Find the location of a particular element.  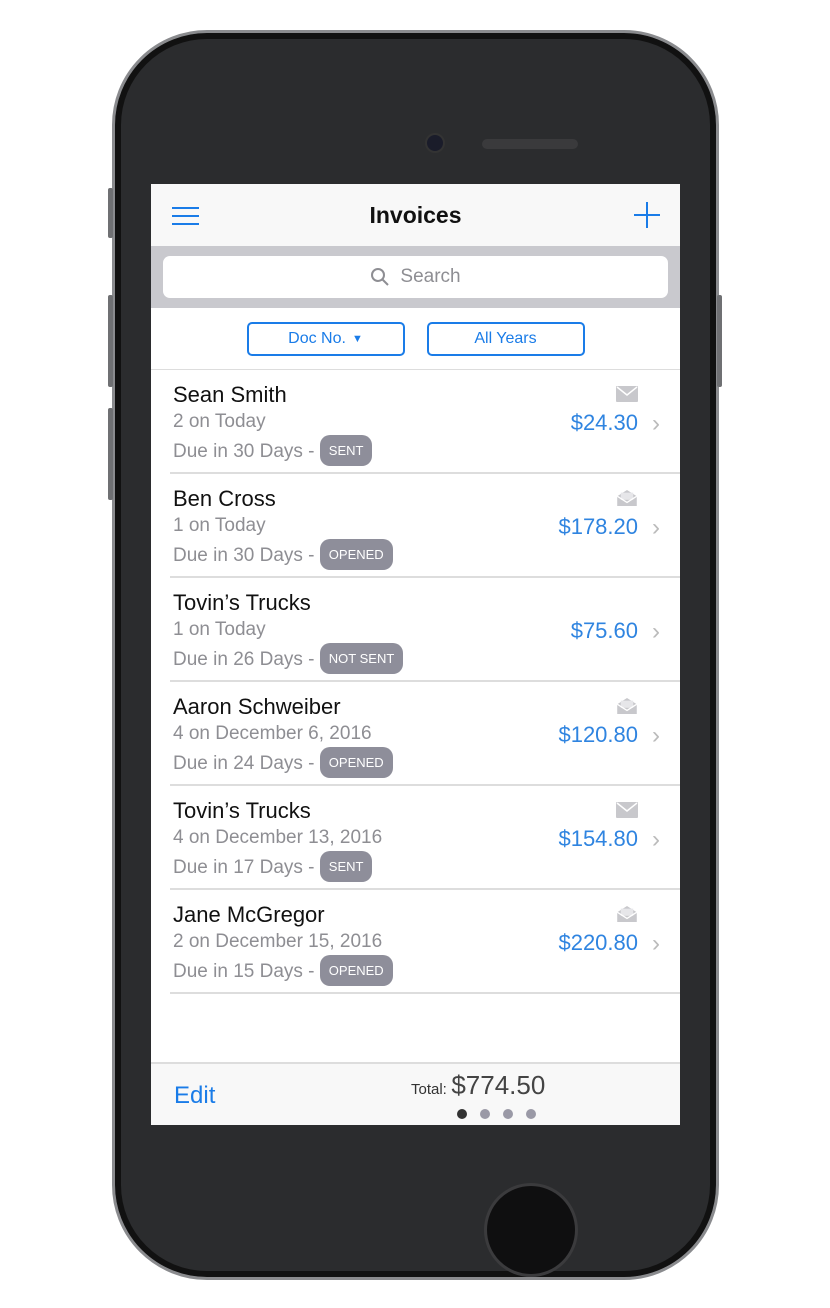

client-name: Aaron Schweiber is located at coordinates (257, 706).